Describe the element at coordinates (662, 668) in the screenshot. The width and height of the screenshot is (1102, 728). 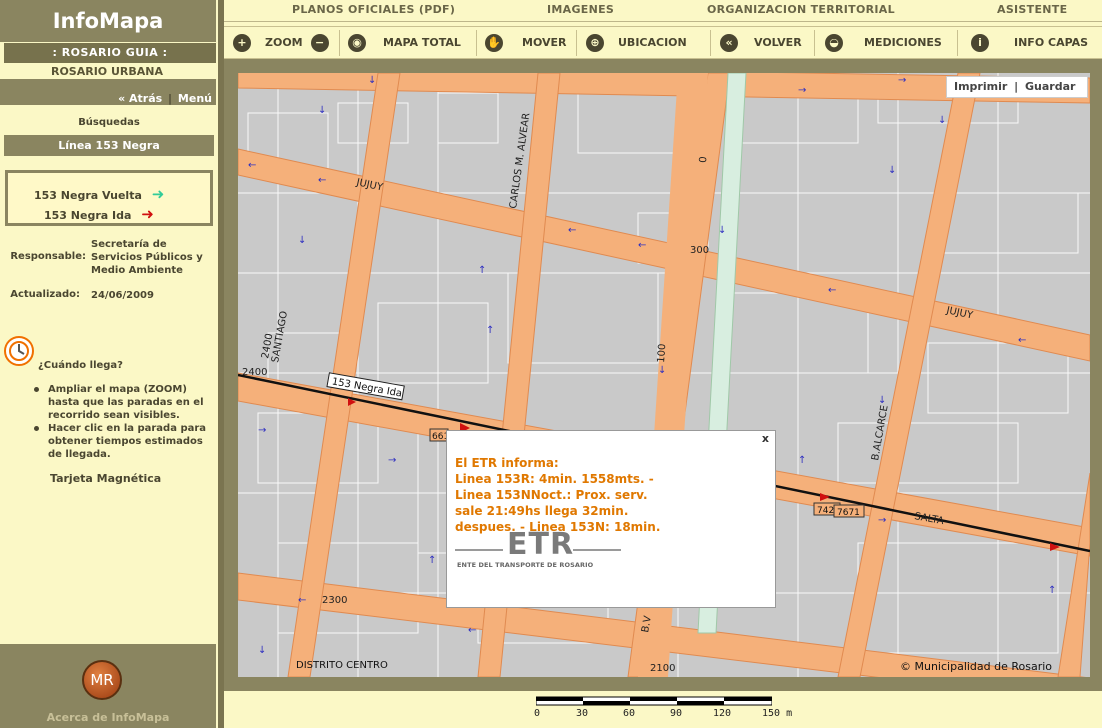
I see `street-number: 2100` at that location.